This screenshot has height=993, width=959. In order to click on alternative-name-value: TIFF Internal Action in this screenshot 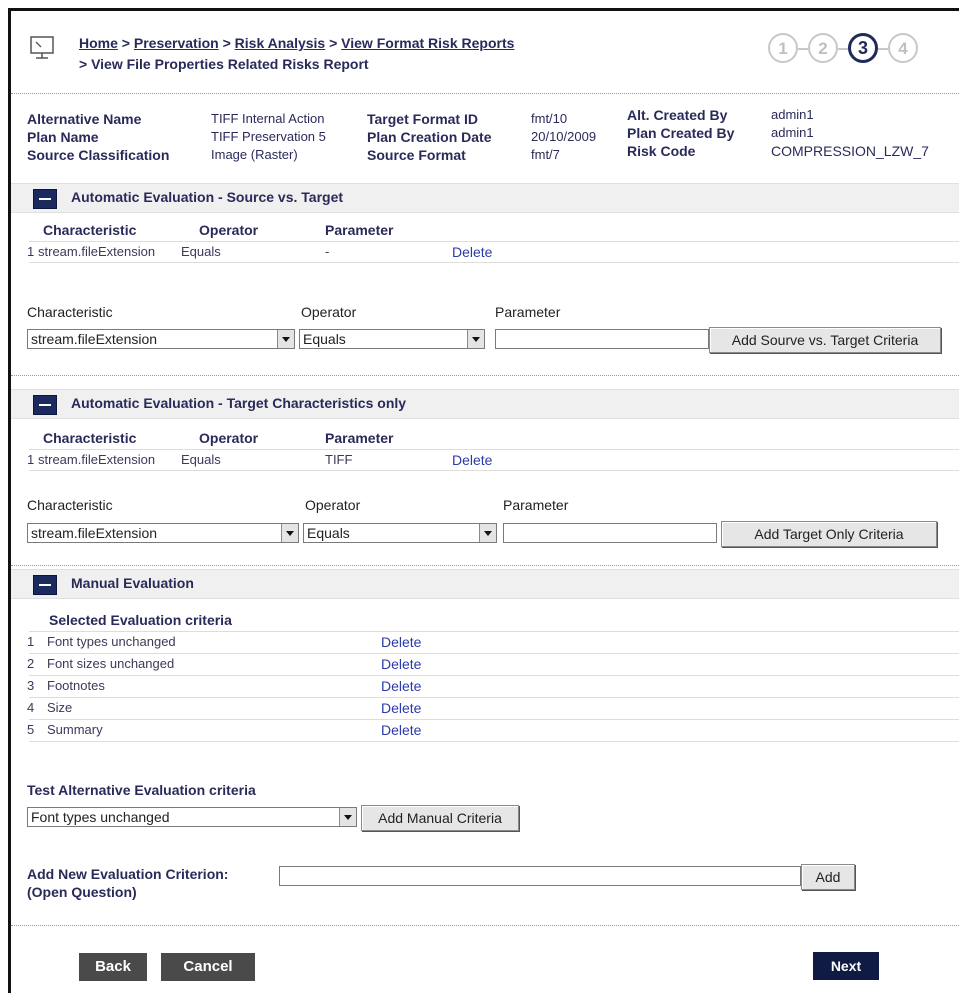, I will do `click(268, 118)`.